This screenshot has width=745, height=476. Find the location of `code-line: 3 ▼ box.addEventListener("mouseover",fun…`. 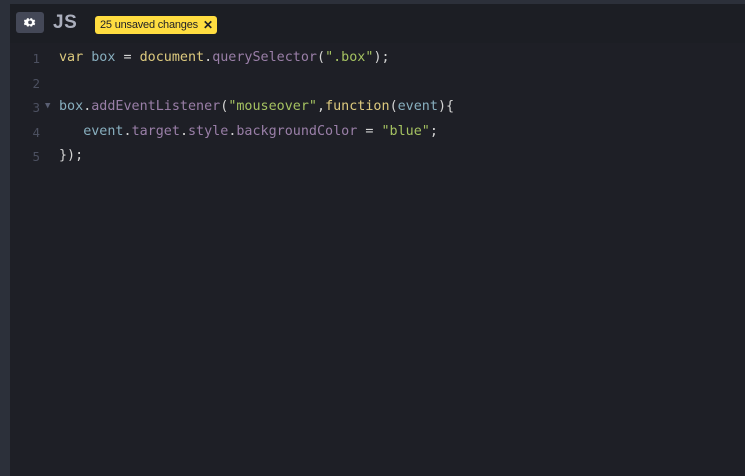

code-line: 3 ▼ box.addEventListener("mouseover",fun… is located at coordinates (377, 108).